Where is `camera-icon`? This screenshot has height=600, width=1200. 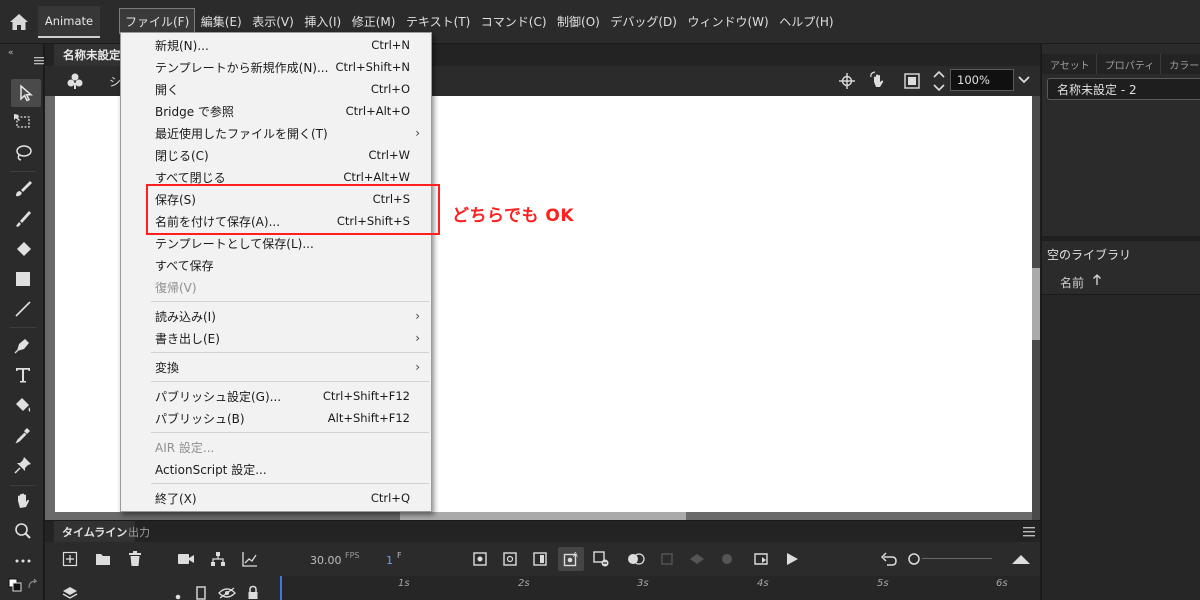 camera-icon is located at coordinates (186, 559).